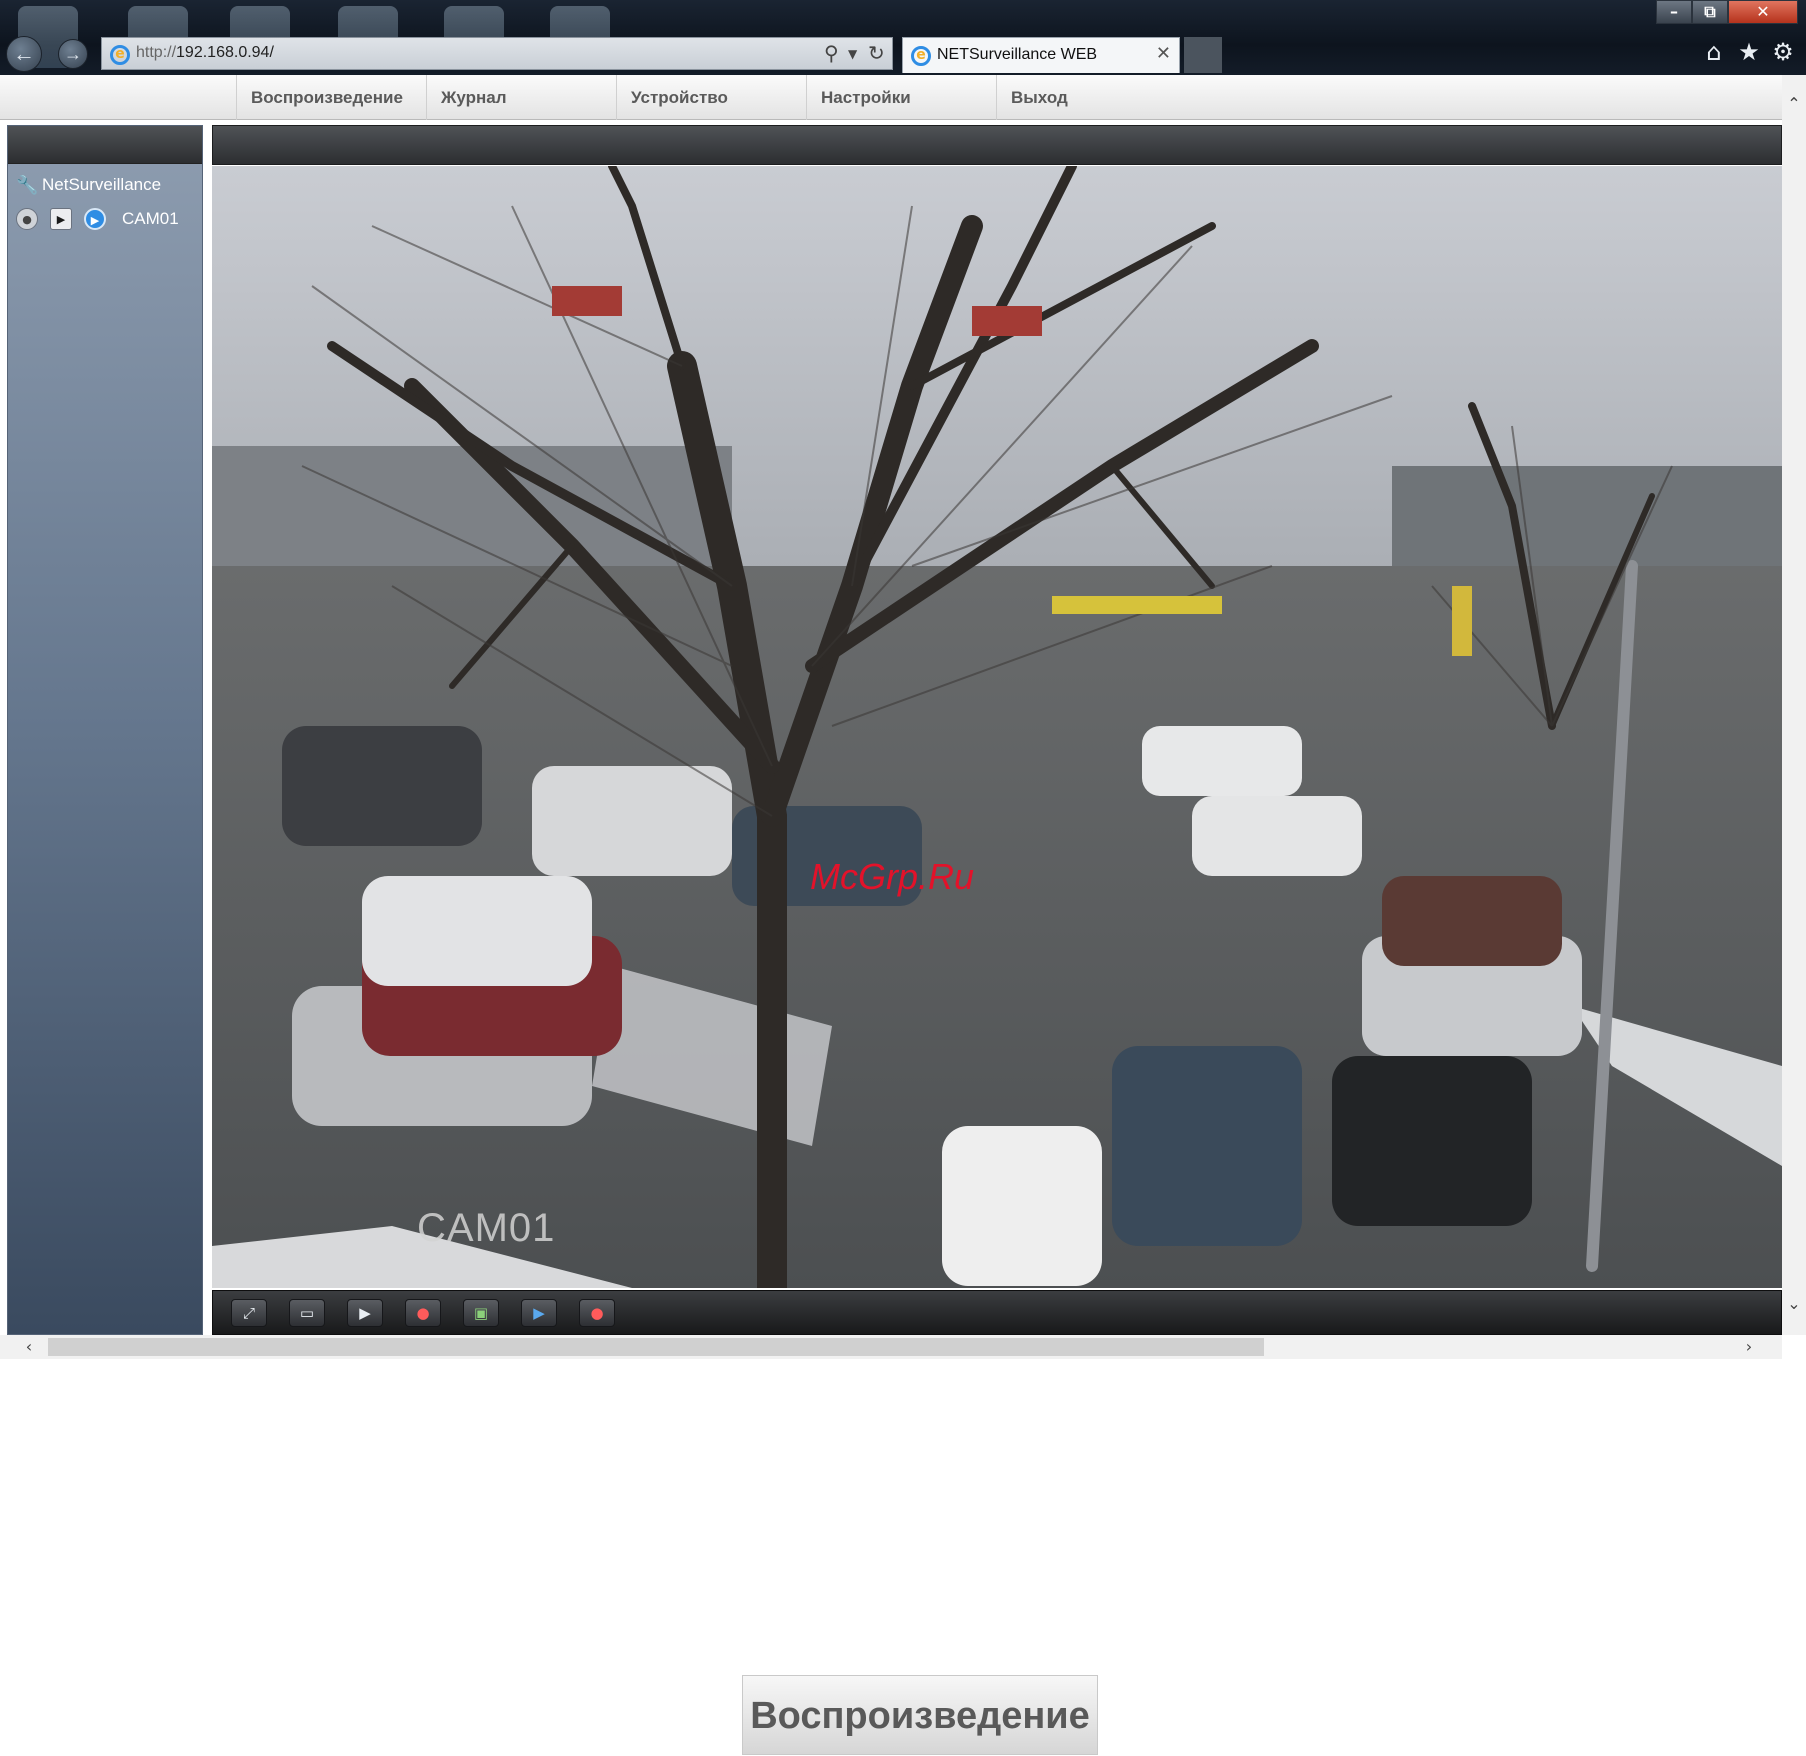 Image resolution: width=1806 pixels, height=1756 pixels. What do you see at coordinates (521, 97) in the screenshot?
I see `menu-item-log: Журнал` at bounding box center [521, 97].